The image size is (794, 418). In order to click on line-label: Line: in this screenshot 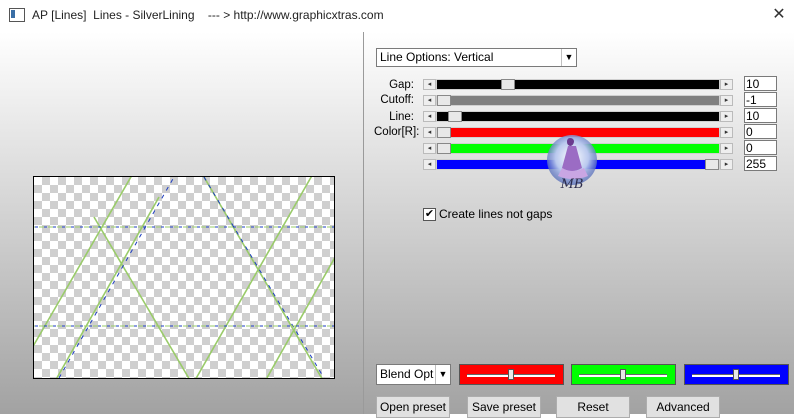, I will do `click(401, 117)`.